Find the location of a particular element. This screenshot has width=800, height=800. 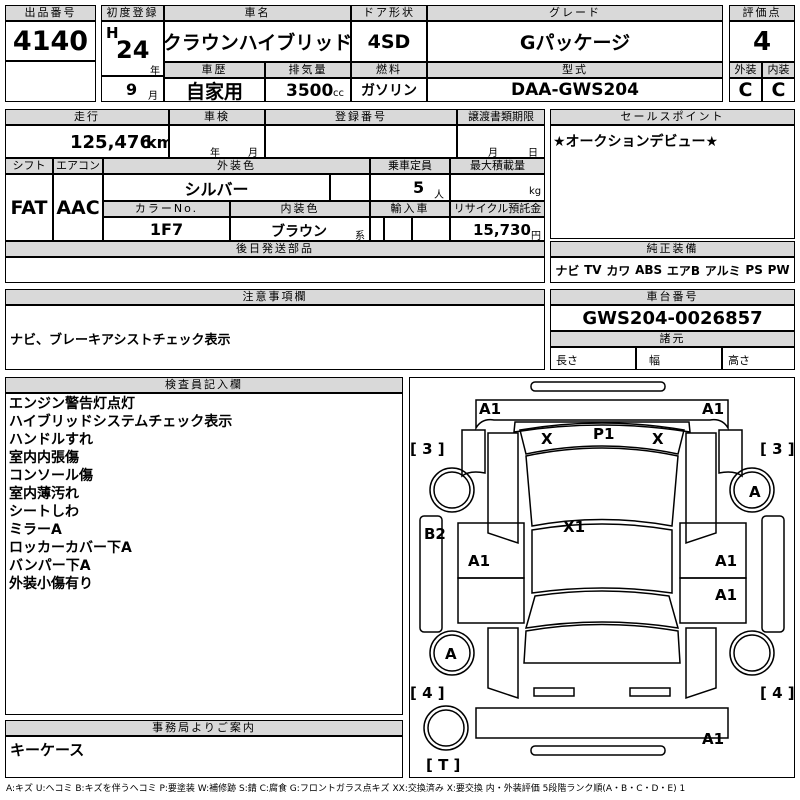

dmg-side-left: [ 3 ] is located at coordinates (427, 449).